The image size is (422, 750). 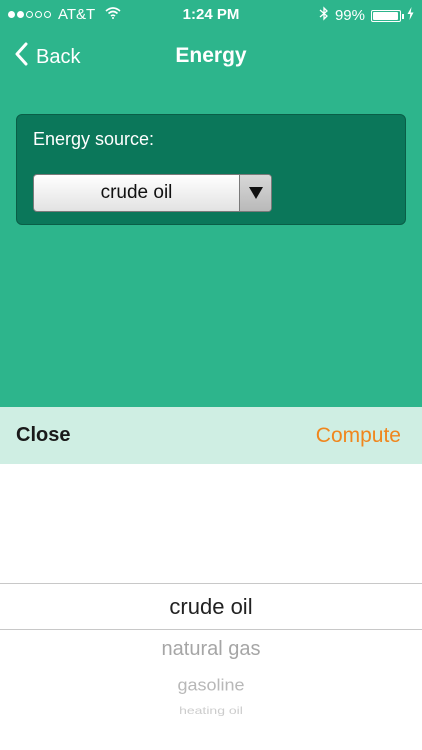 I want to click on page-title: Energy, so click(x=211, y=55).